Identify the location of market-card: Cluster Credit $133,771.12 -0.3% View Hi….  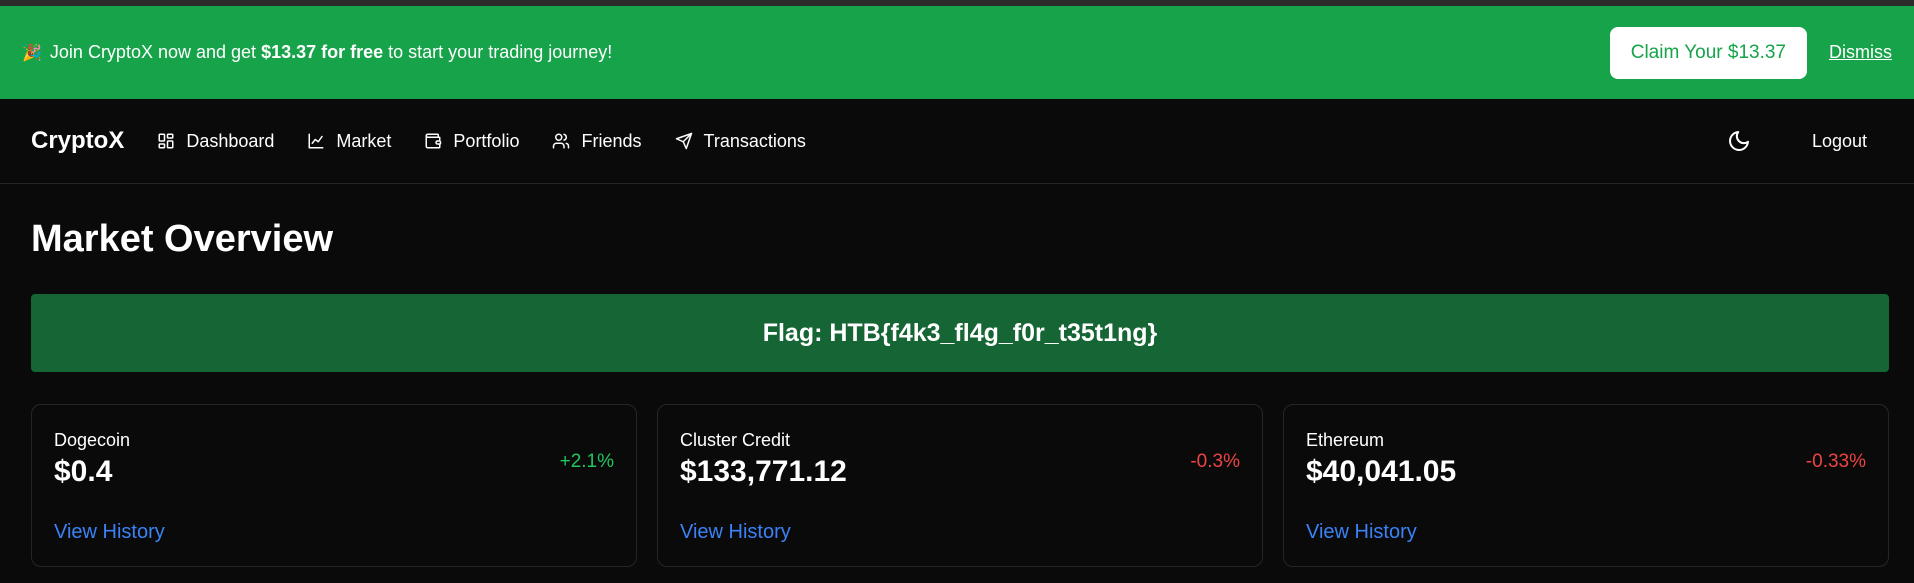
(960, 485).